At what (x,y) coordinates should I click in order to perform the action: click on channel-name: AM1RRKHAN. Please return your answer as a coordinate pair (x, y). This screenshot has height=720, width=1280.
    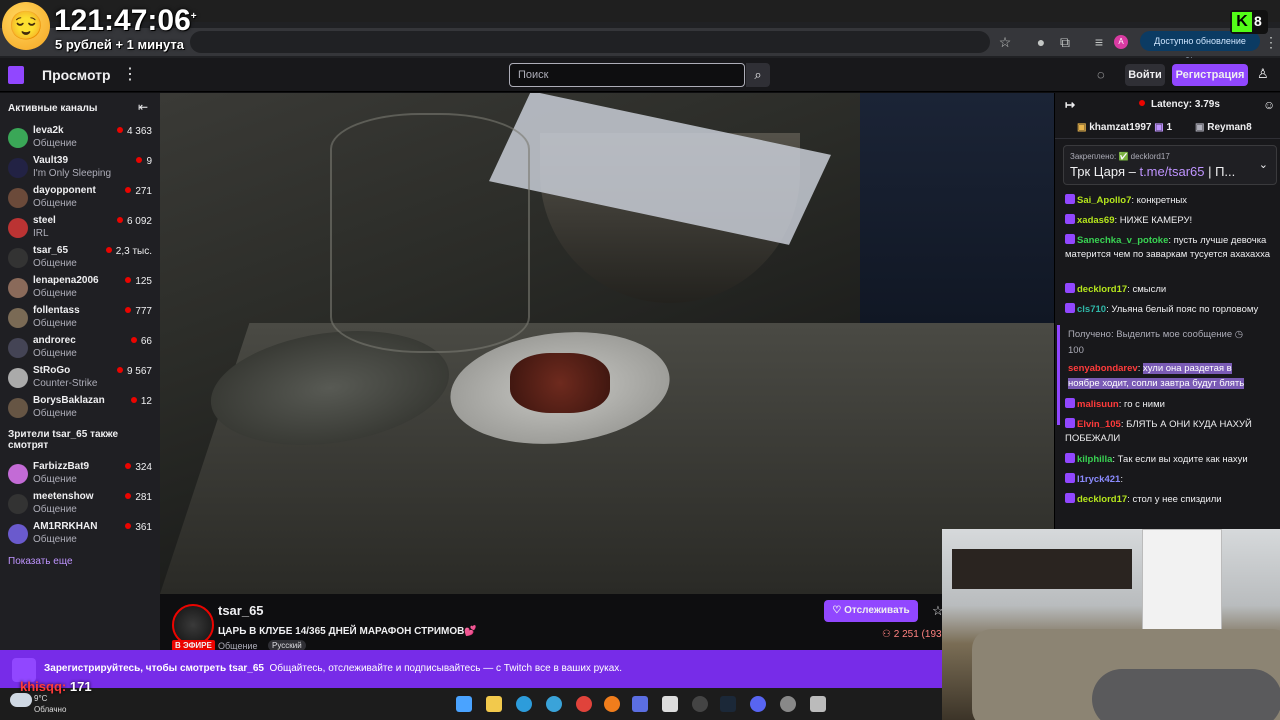
    Looking at the image, I should click on (65, 526).